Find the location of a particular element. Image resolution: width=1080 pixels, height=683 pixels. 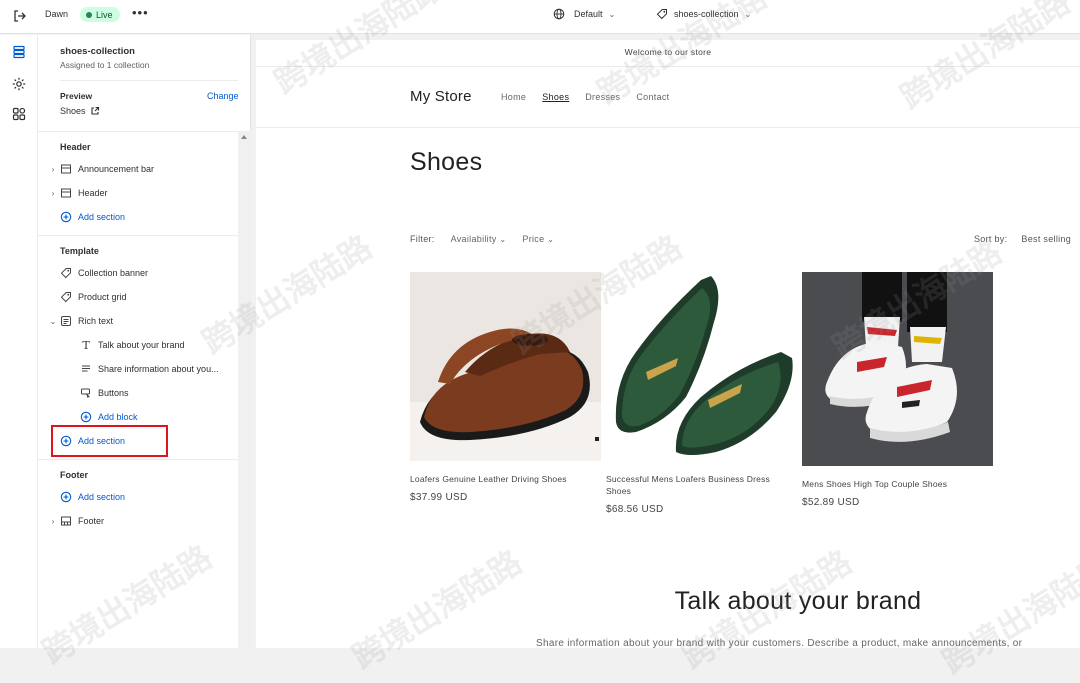

section-label: Footer is located at coordinates (91, 521).